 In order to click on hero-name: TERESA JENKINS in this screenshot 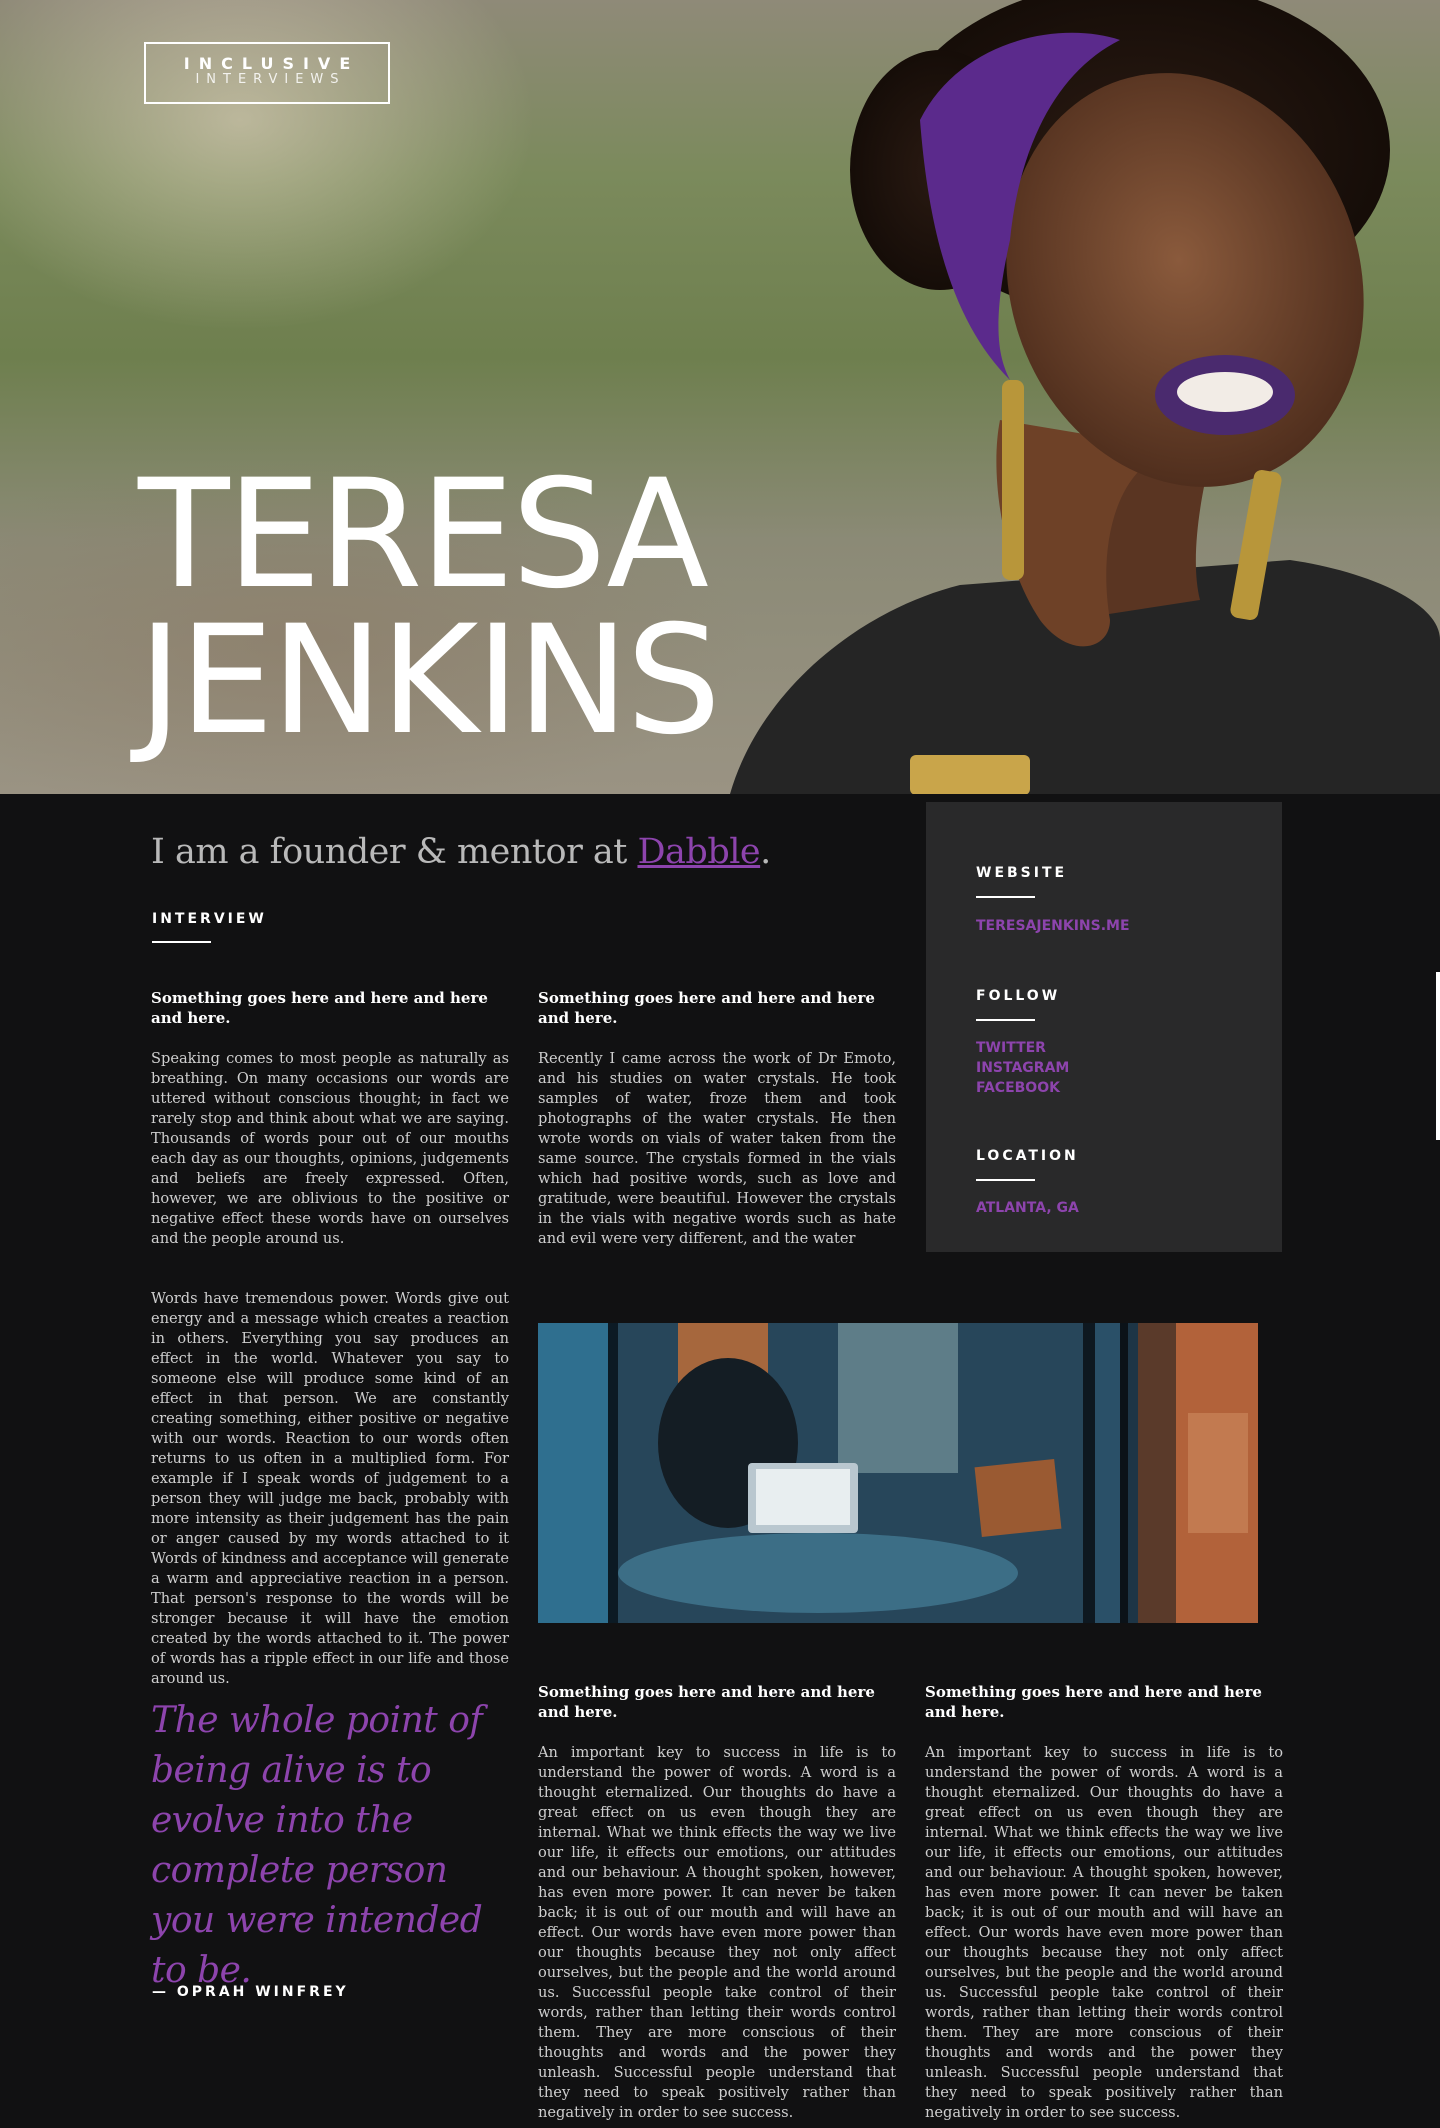, I will do `click(429, 608)`.